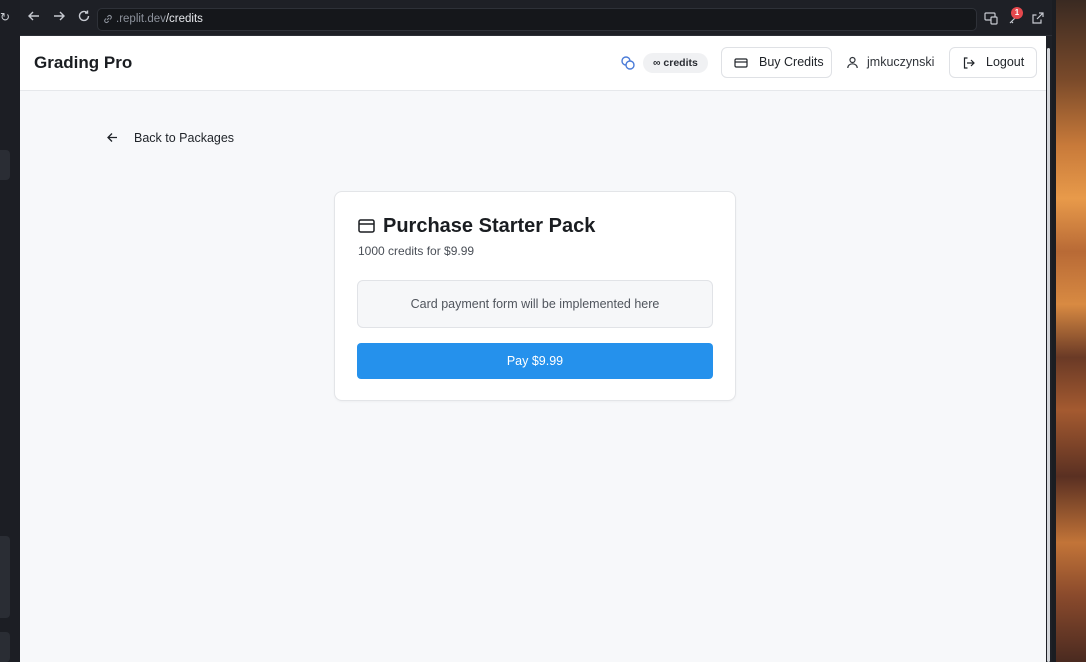  Describe the element at coordinates (535, 361) in the screenshot. I see `pay-button: Pay $9.99` at that location.